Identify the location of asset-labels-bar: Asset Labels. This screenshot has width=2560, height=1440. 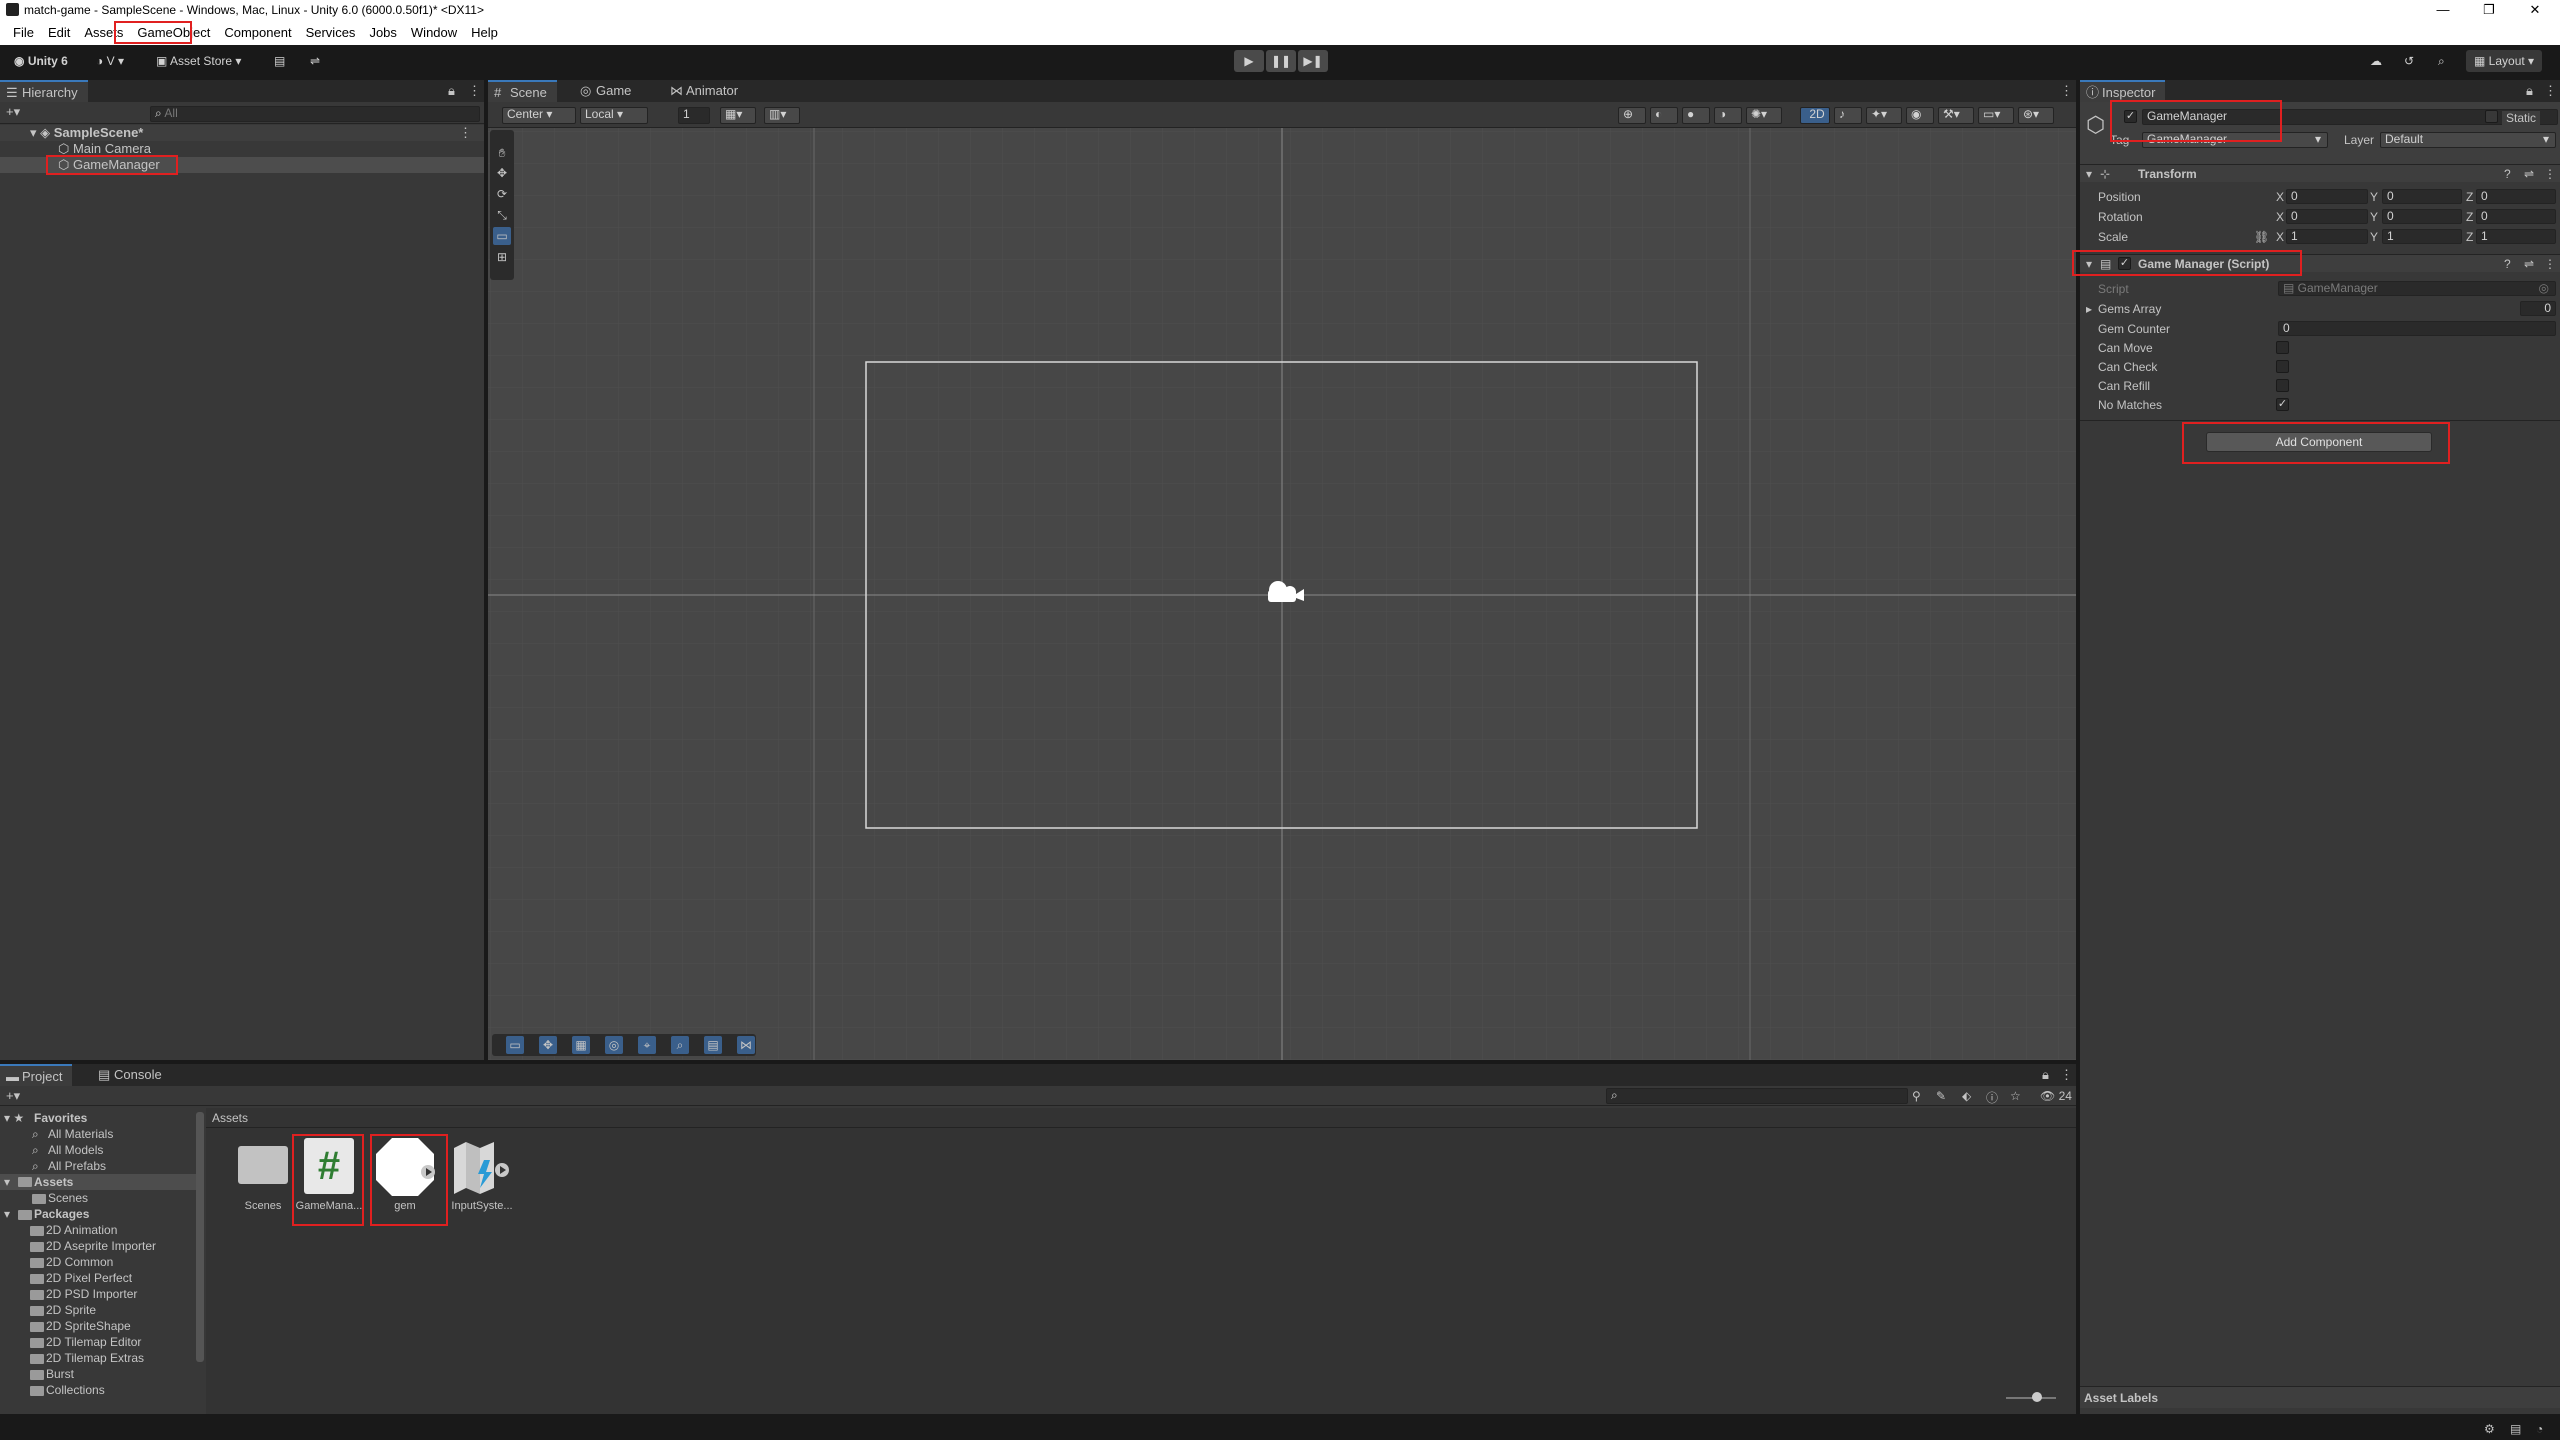
(2320, 1397).